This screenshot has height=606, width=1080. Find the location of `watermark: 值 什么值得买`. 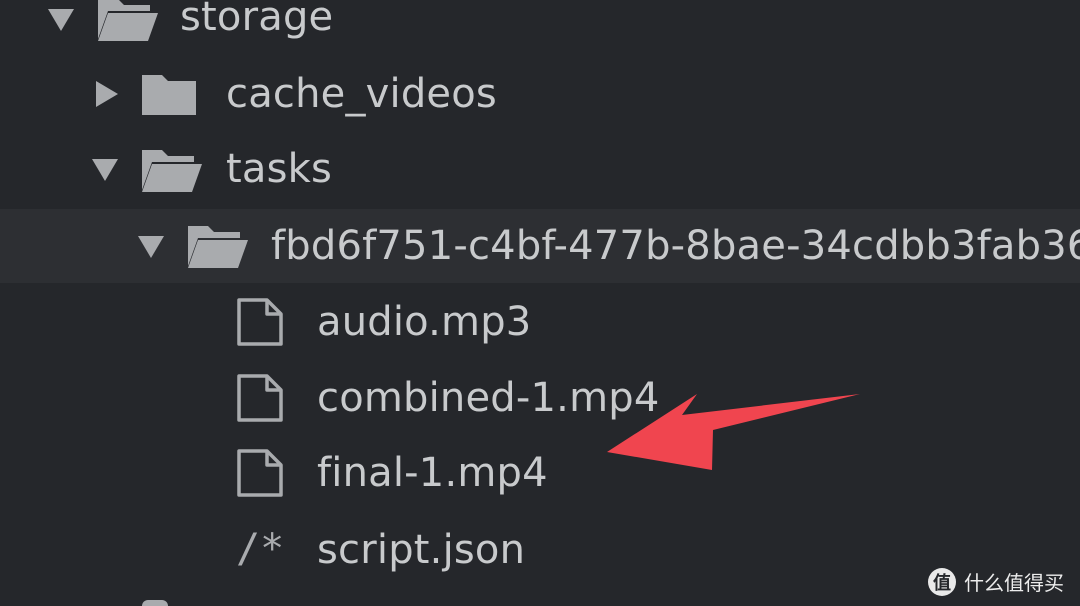

watermark: 值 什么值得买 is located at coordinates (996, 581).